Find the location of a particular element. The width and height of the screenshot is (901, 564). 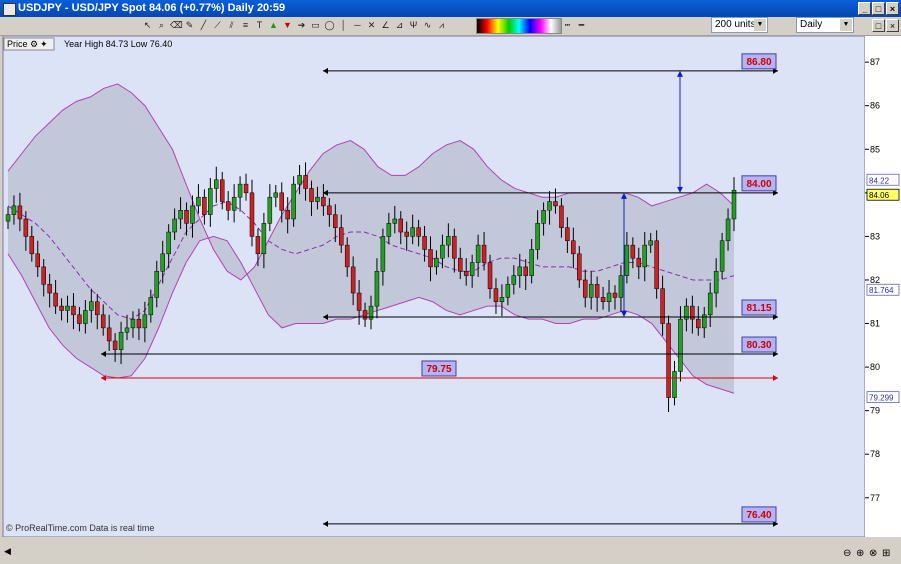

zoom-reset-icon: ⊗ is located at coordinates (873, 553).